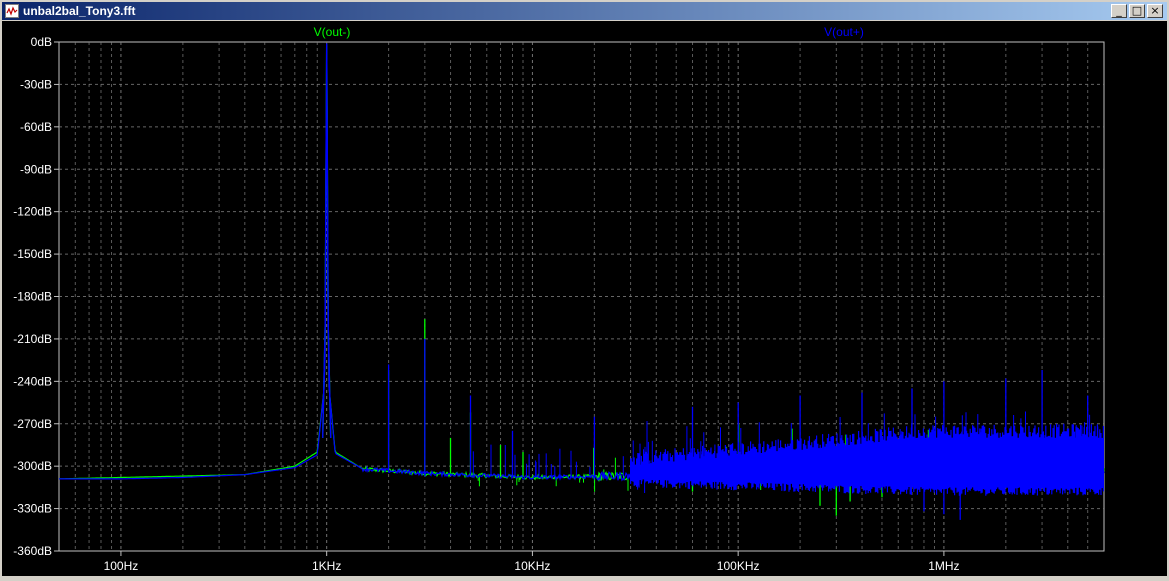  What do you see at coordinates (32, 339) in the screenshot?
I see `y-tick-label: -210dB` at bounding box center [32, 339].